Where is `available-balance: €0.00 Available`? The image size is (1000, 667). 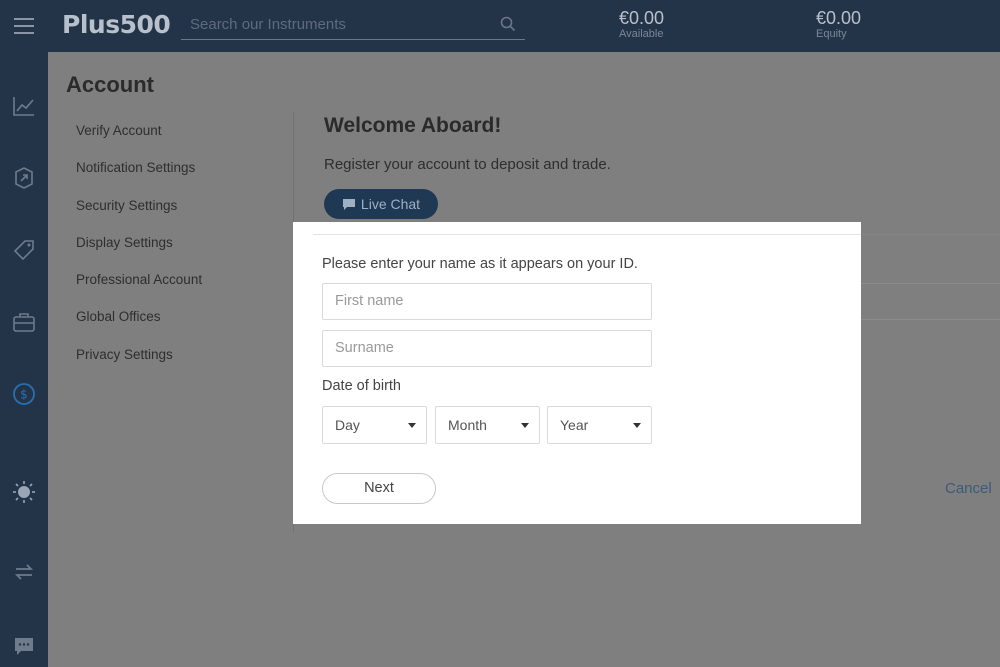
available-balance: €0.00 Available is located at coordinates (641, 24).